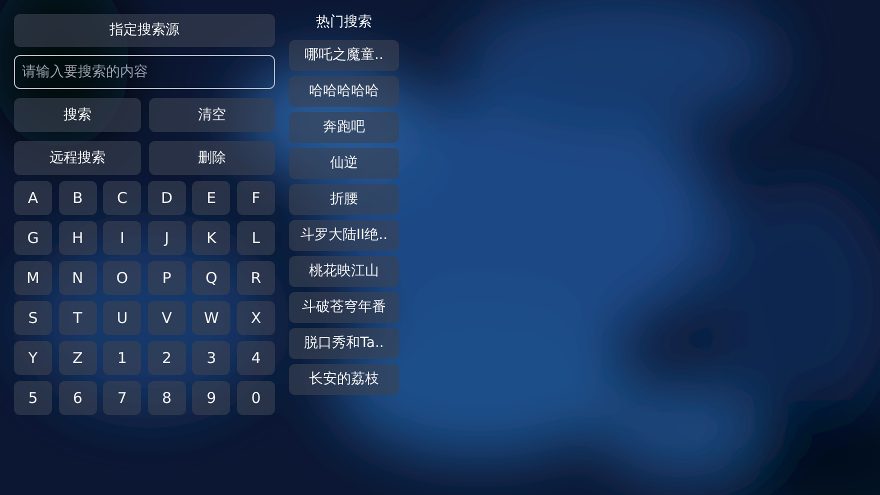  What do you see at coordinates (211, 158) in the screenshot?
I see `delete-button: 删除` at bounding box center [211, 158].